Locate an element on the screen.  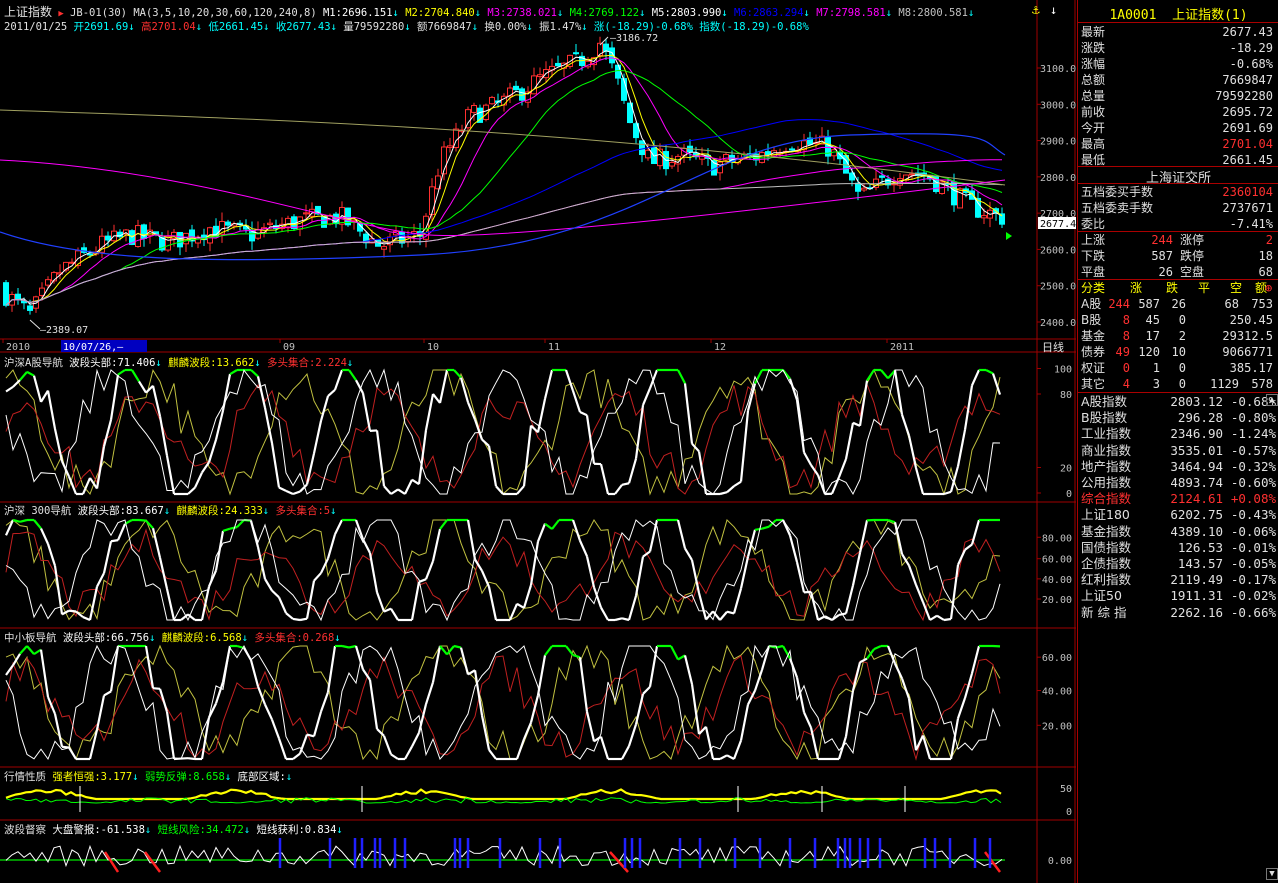
scroll-down-icon: ▼ is located at coordinates (1272, 874).